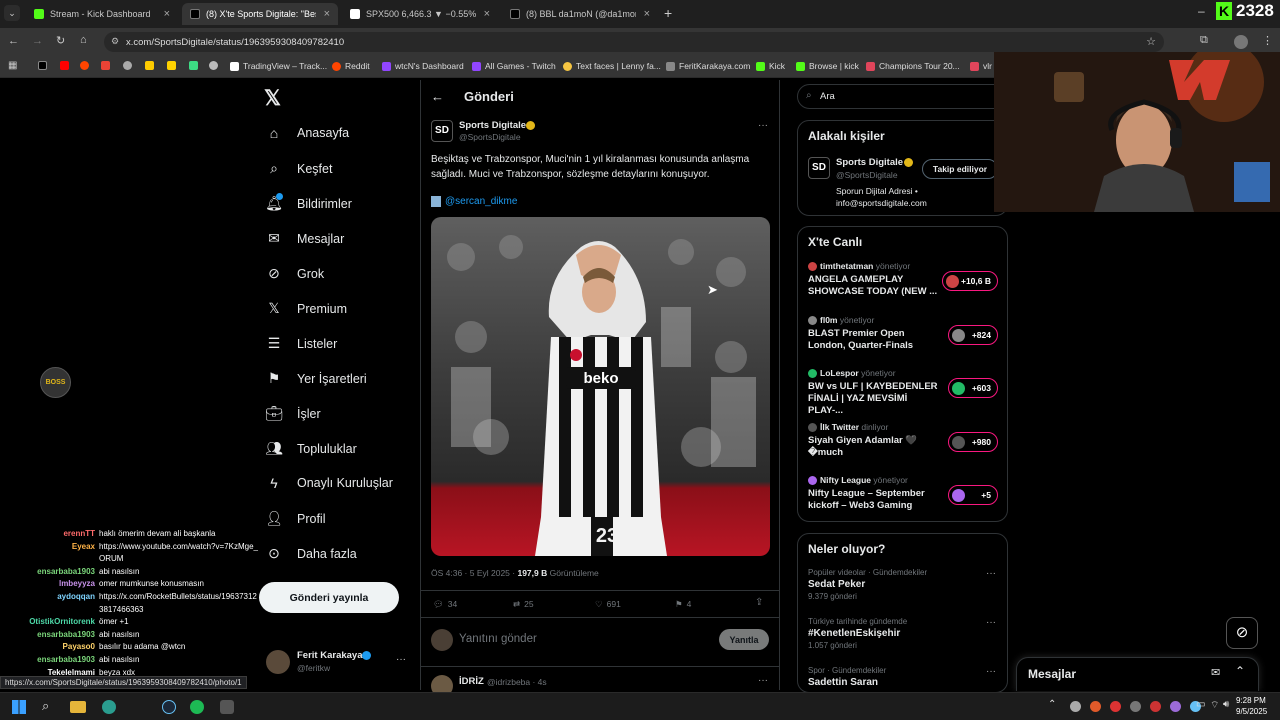 The height and width of the screenshot is (720, 1280). I want to click on search-icon: ⌕, so click(45, 706).